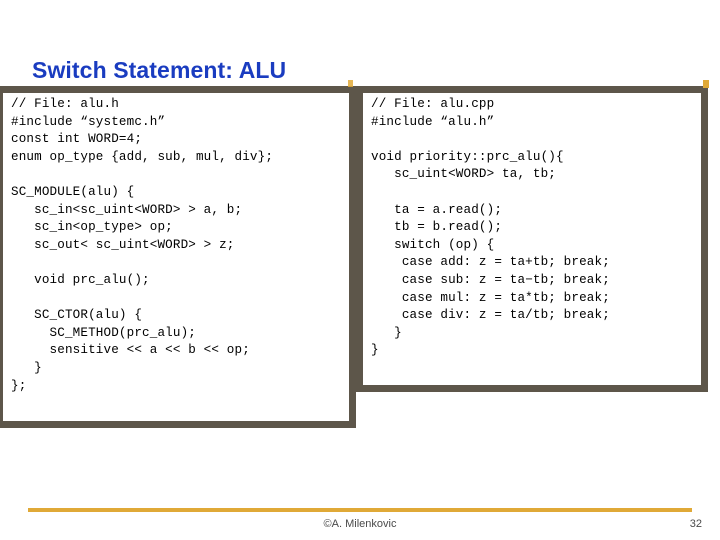 The height and width of the screenshot is (540, 720). I want to click on page-title: Switch Statement: ALU, so click(159, 70).